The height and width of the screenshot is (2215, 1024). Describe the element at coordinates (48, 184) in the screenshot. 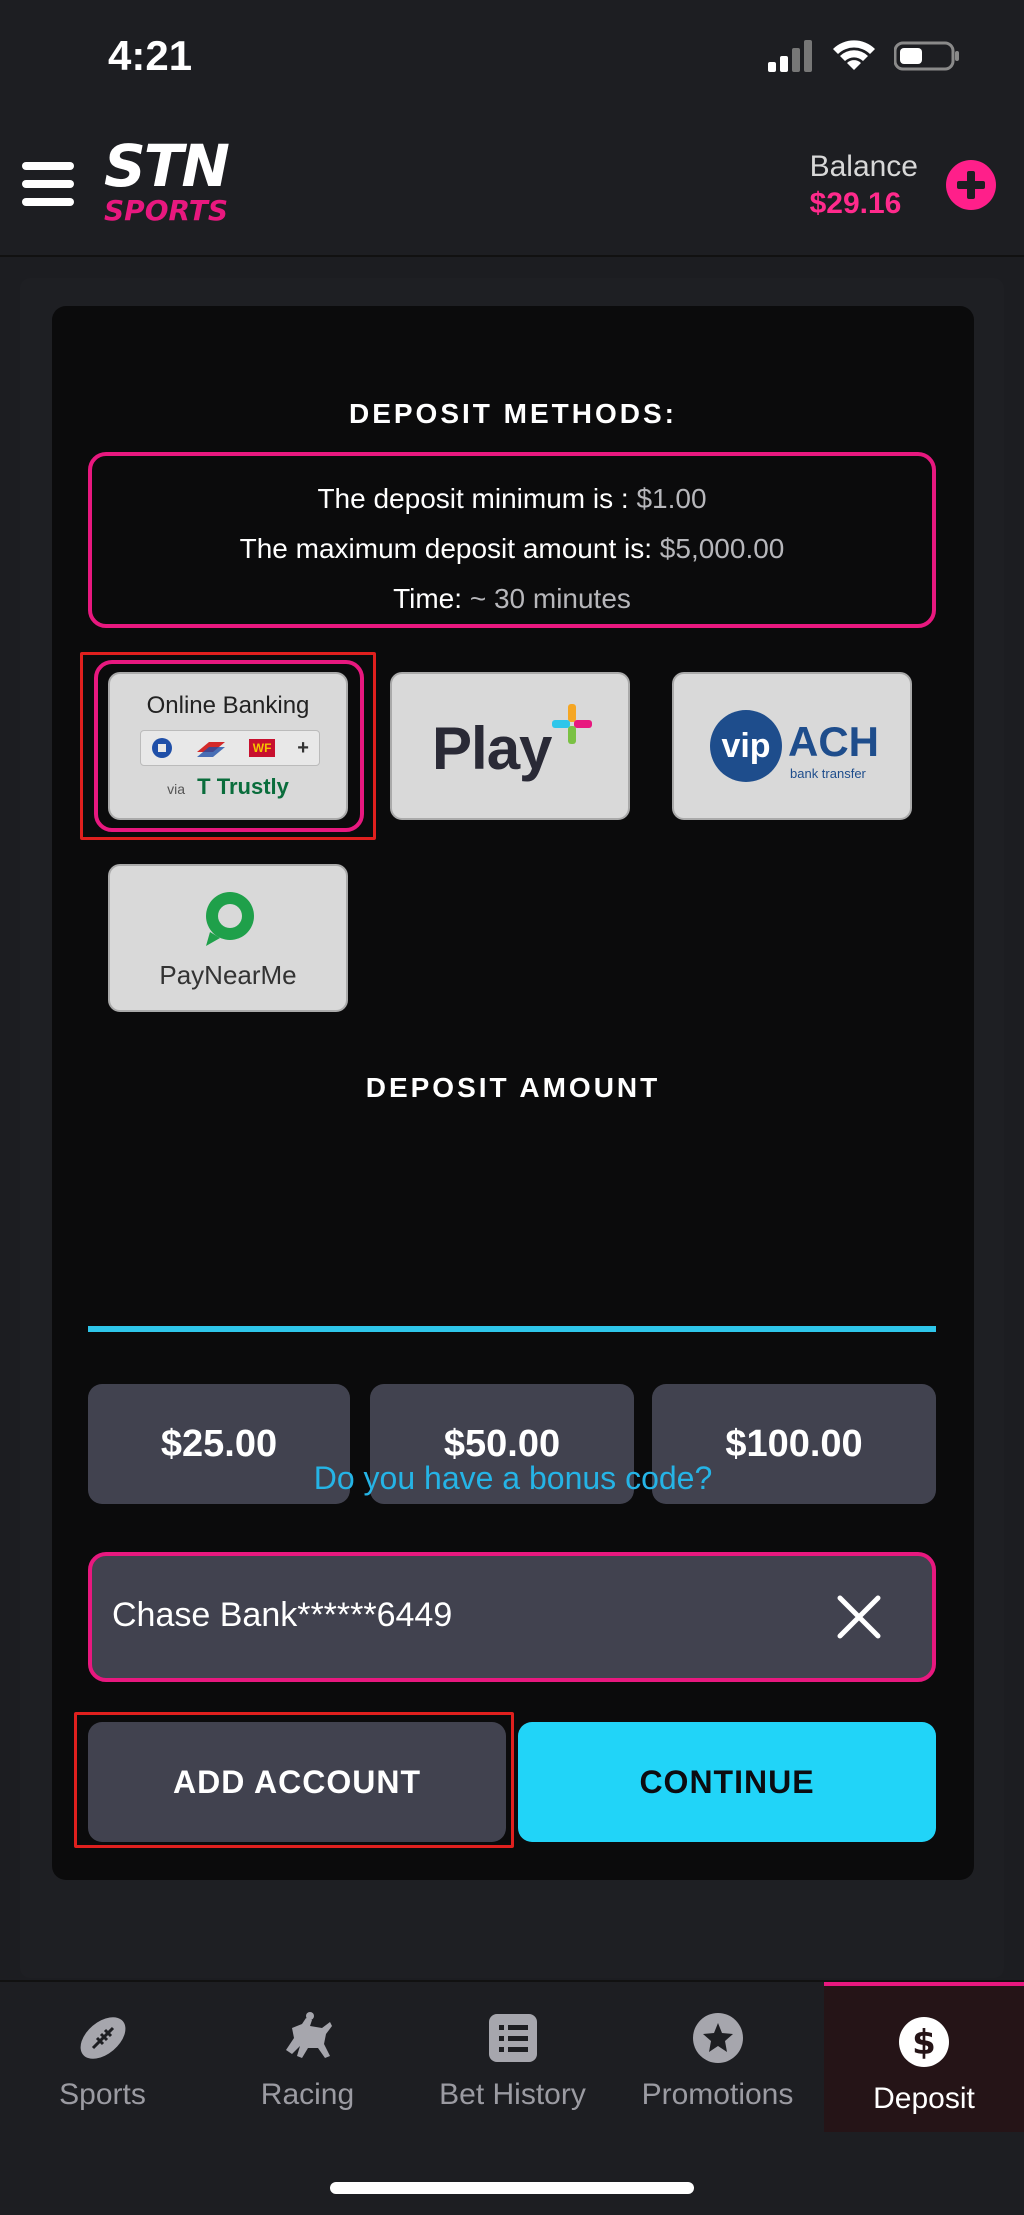

I see `hamburger-menu-icon` at that location.